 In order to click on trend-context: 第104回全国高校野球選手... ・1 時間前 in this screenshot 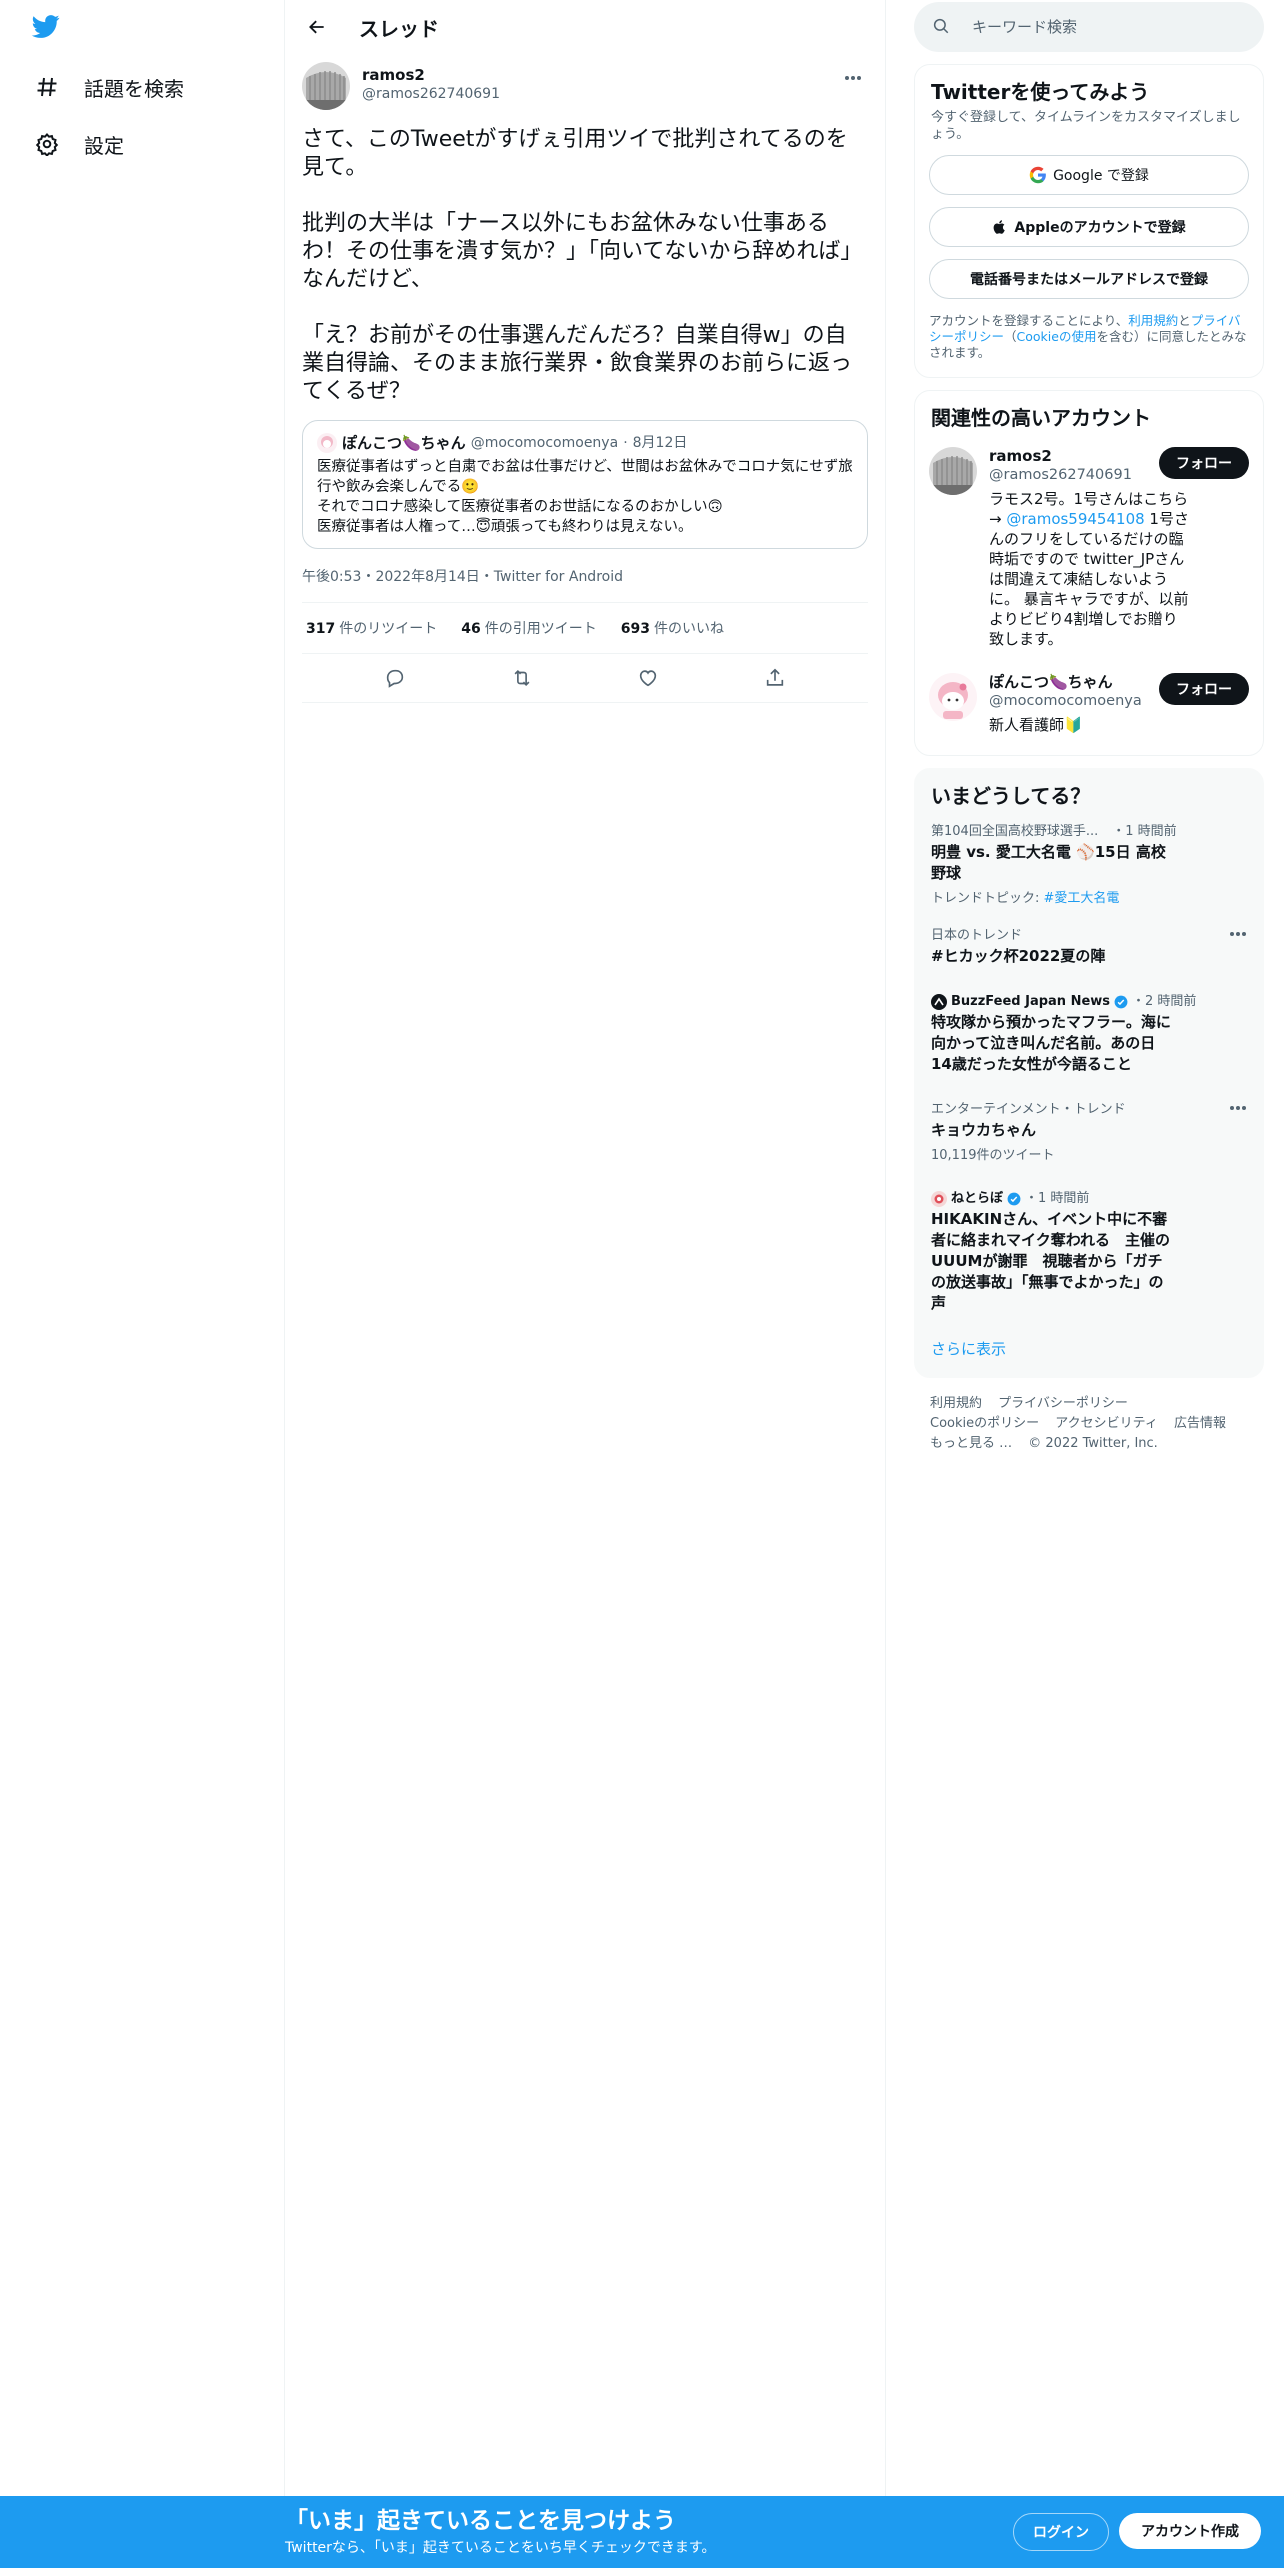, I will do `click(1089, 831)`.